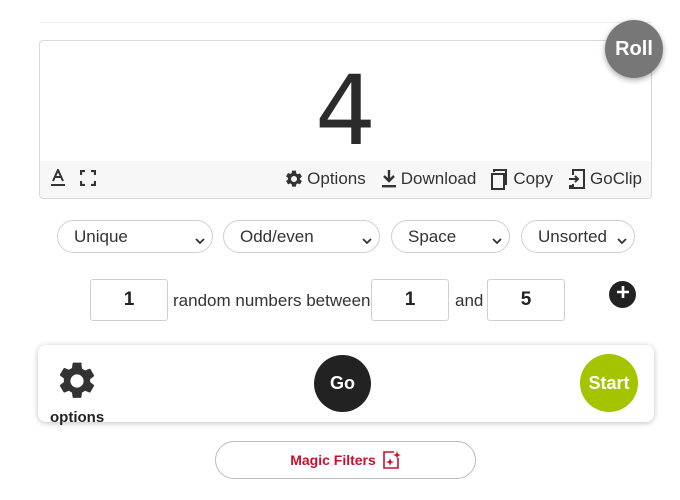  Describe the element at coordinates (342, 383) in the screenshot. I see `go-button: Go` at that location.